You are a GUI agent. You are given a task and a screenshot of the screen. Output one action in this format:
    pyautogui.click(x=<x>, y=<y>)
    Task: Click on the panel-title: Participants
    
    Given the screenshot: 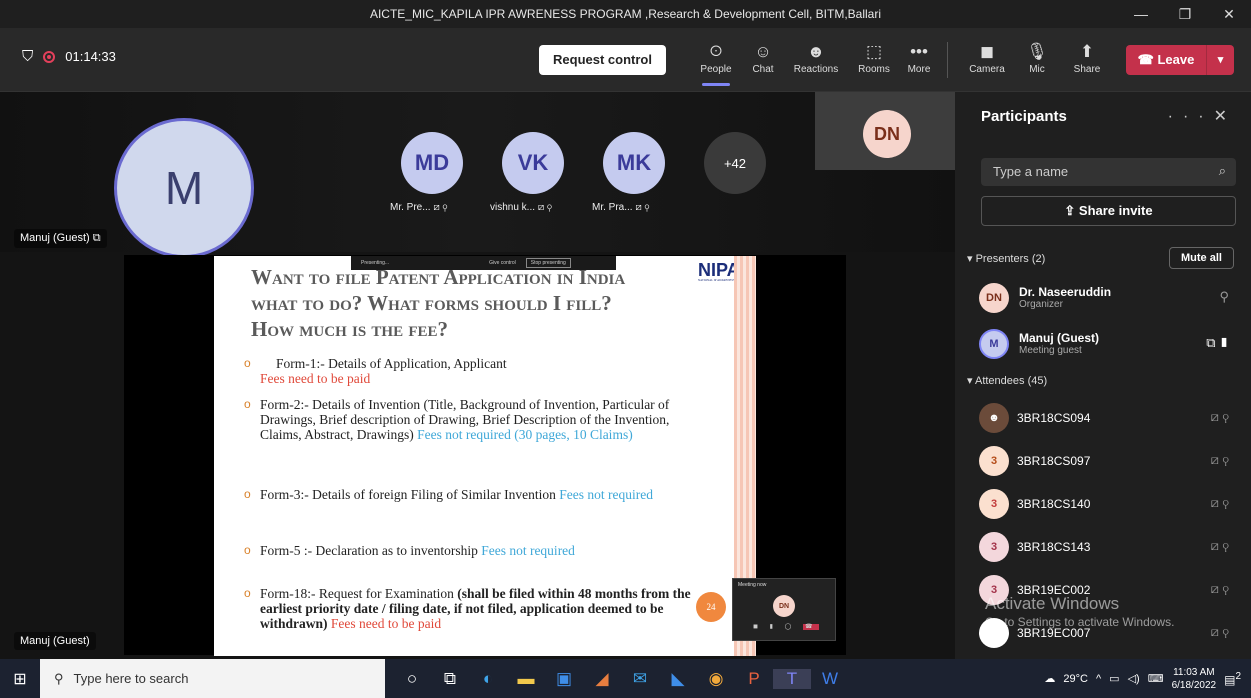 What is the action you would take?
    pyautogui.click(x=1024, y=116)
    